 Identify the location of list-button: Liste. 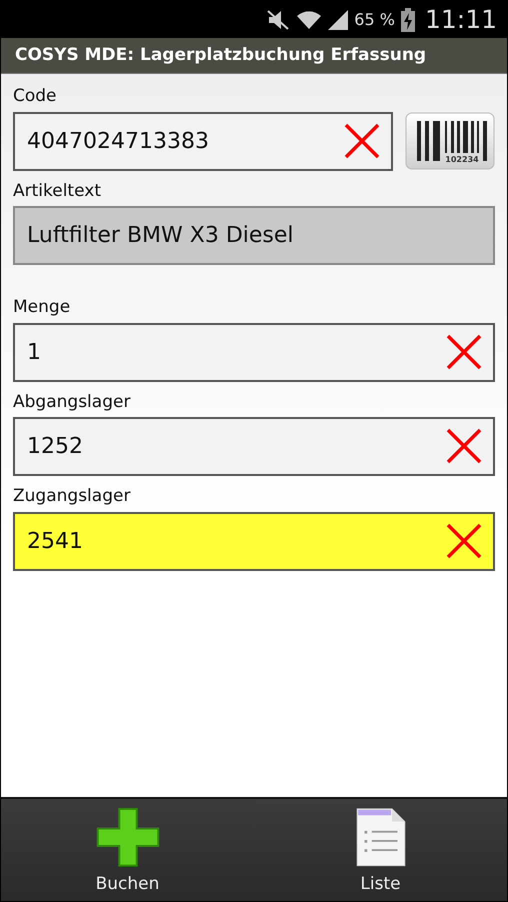
(380, 850).